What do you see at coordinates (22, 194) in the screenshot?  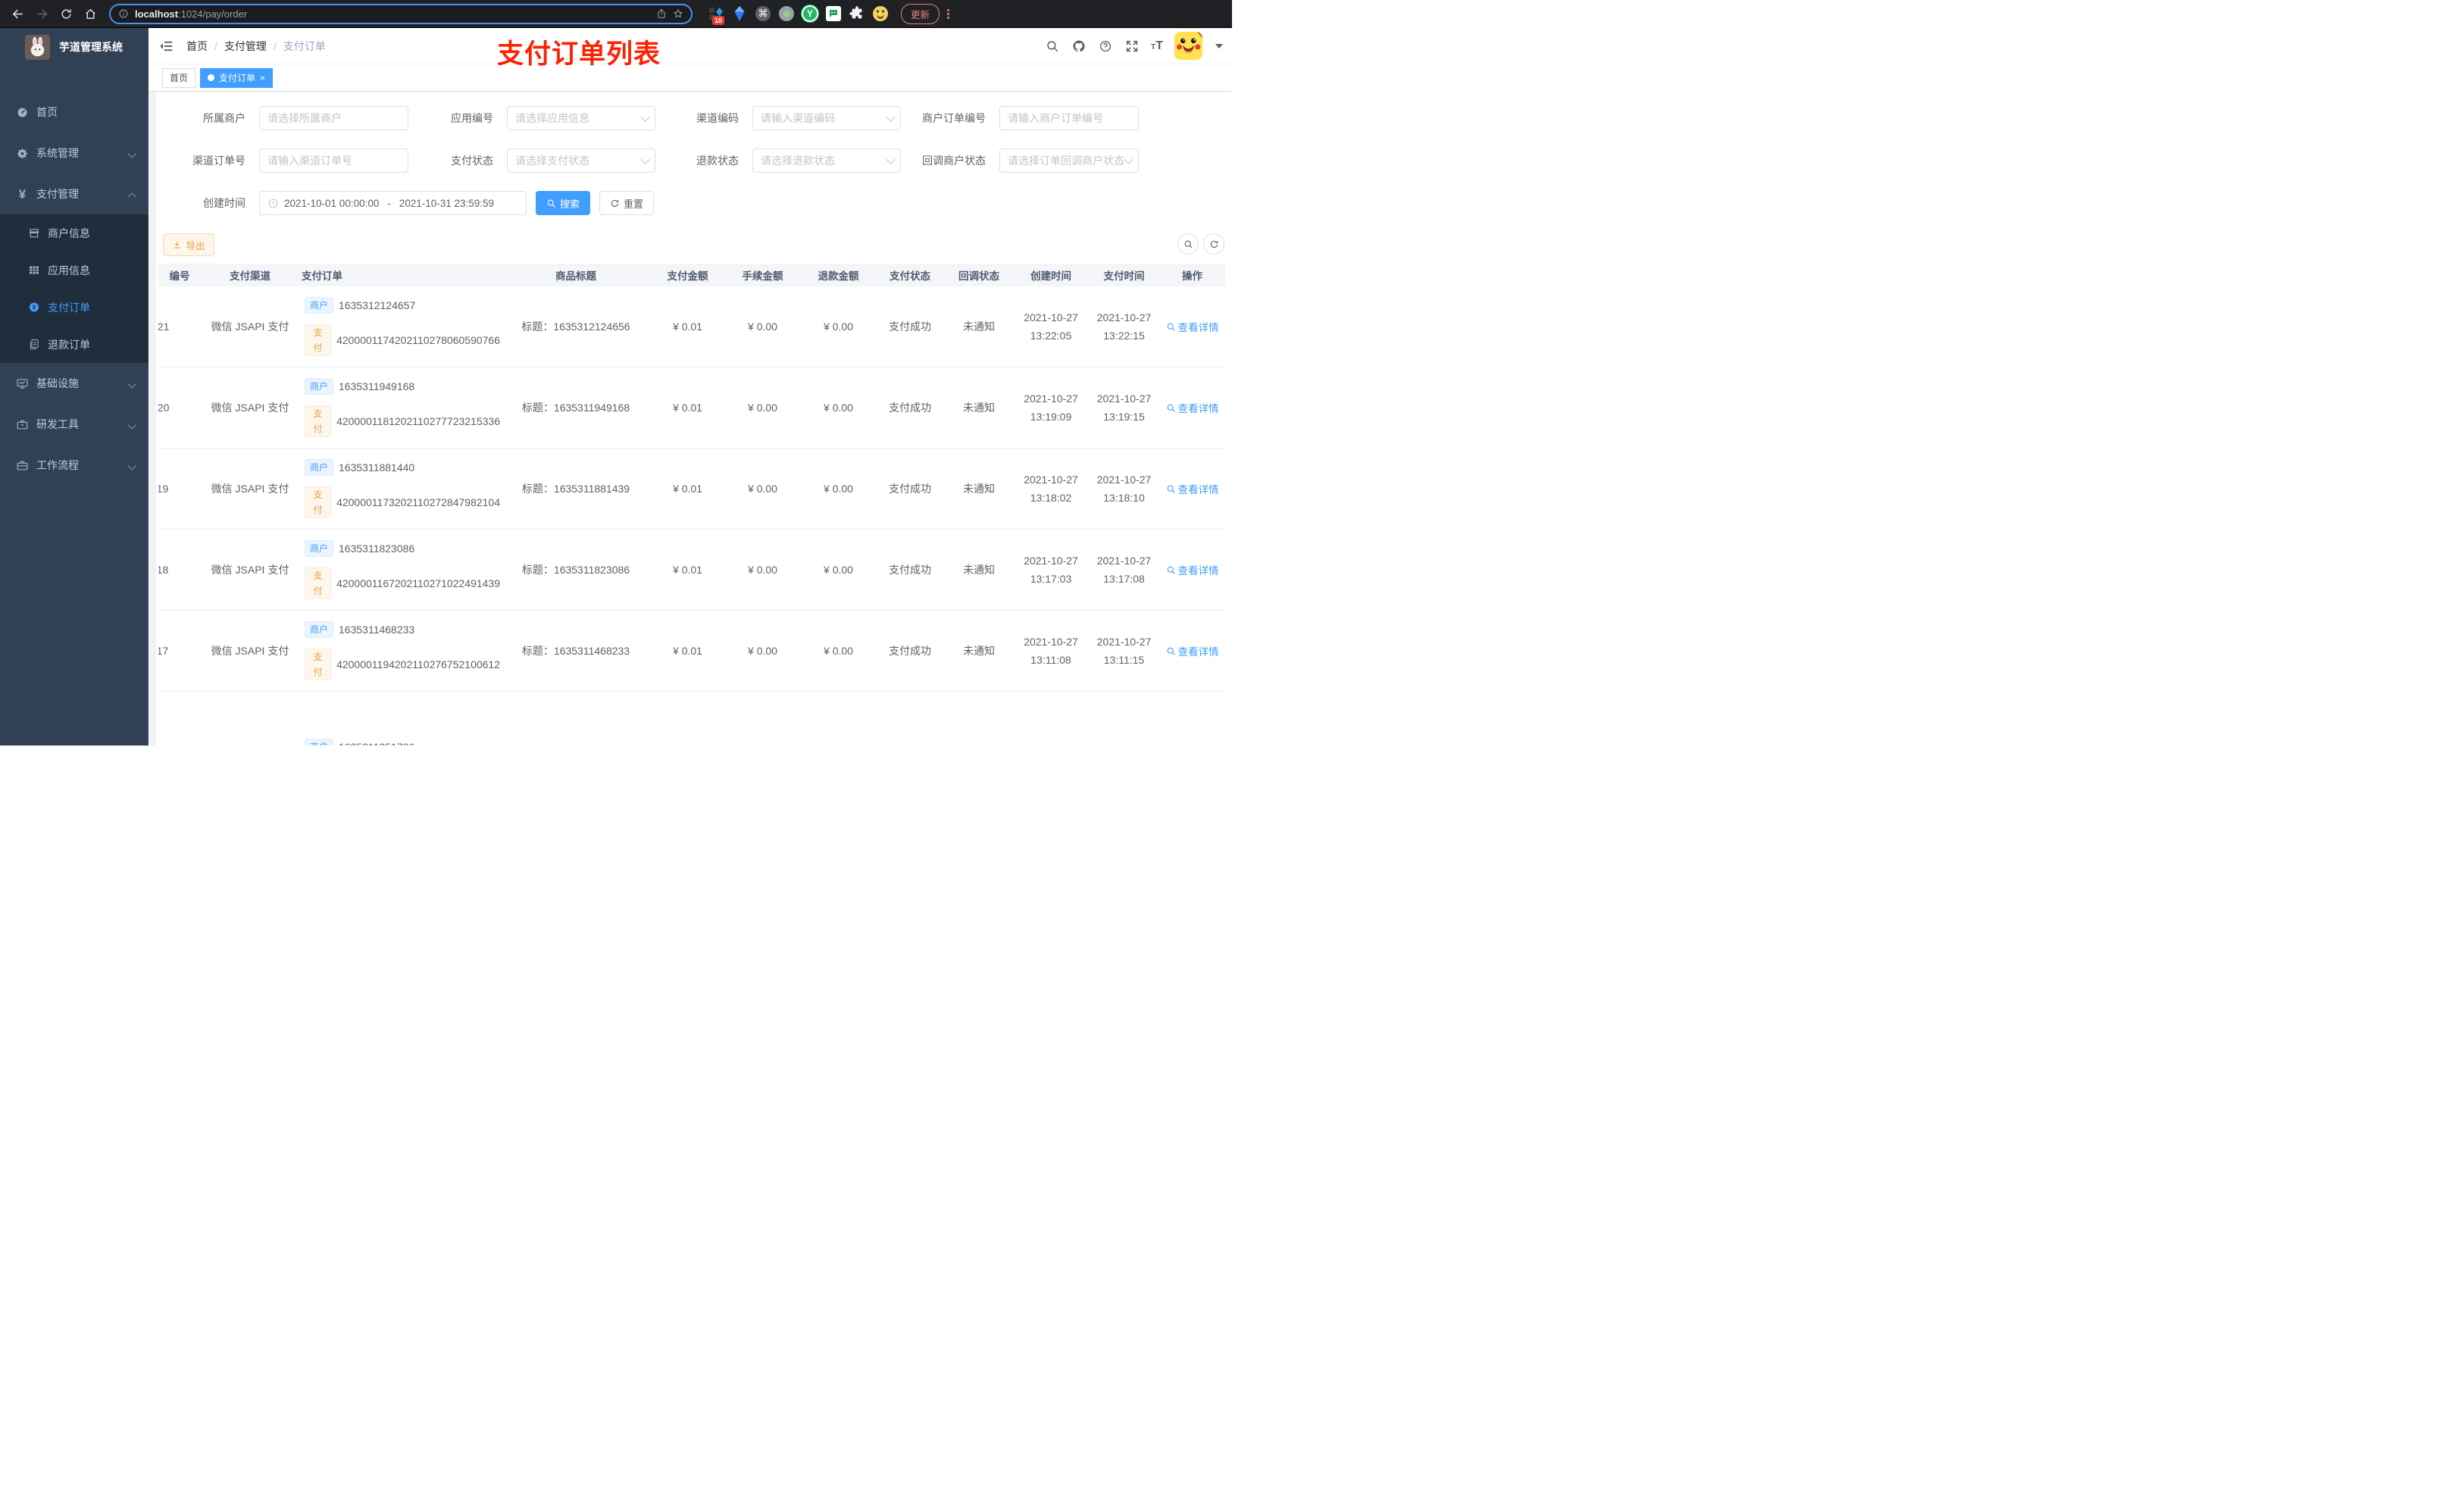 I see `yen-icon: ¥` at bounding box center [22, 194].